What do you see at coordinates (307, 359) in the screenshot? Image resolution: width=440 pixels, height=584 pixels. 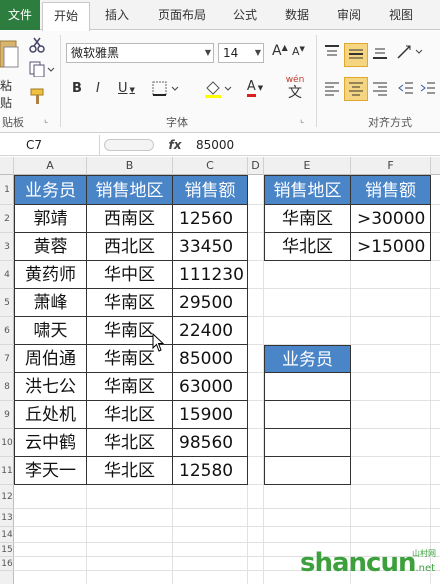 I see `output-header-cell: 业务员` at bounding box center [307, 359].